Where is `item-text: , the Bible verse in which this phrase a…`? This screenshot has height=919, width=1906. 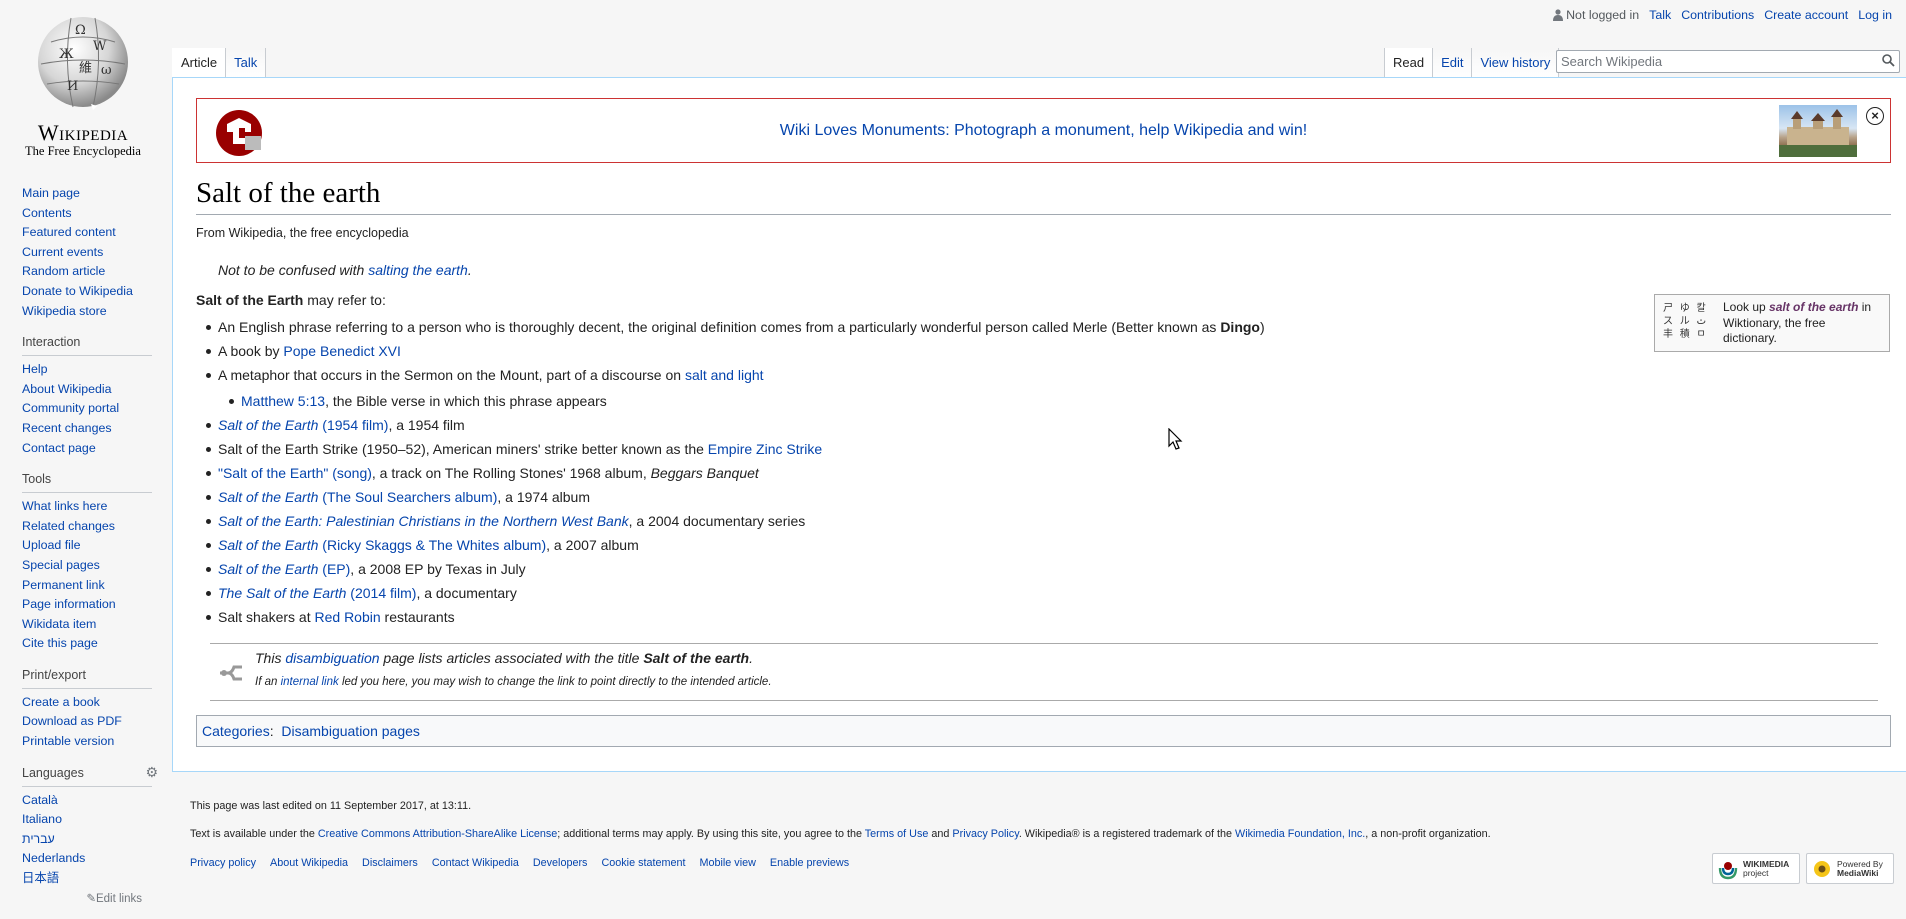 item-text: , the Bible verse in which this phrase a… is located at coordinates (466, 401).